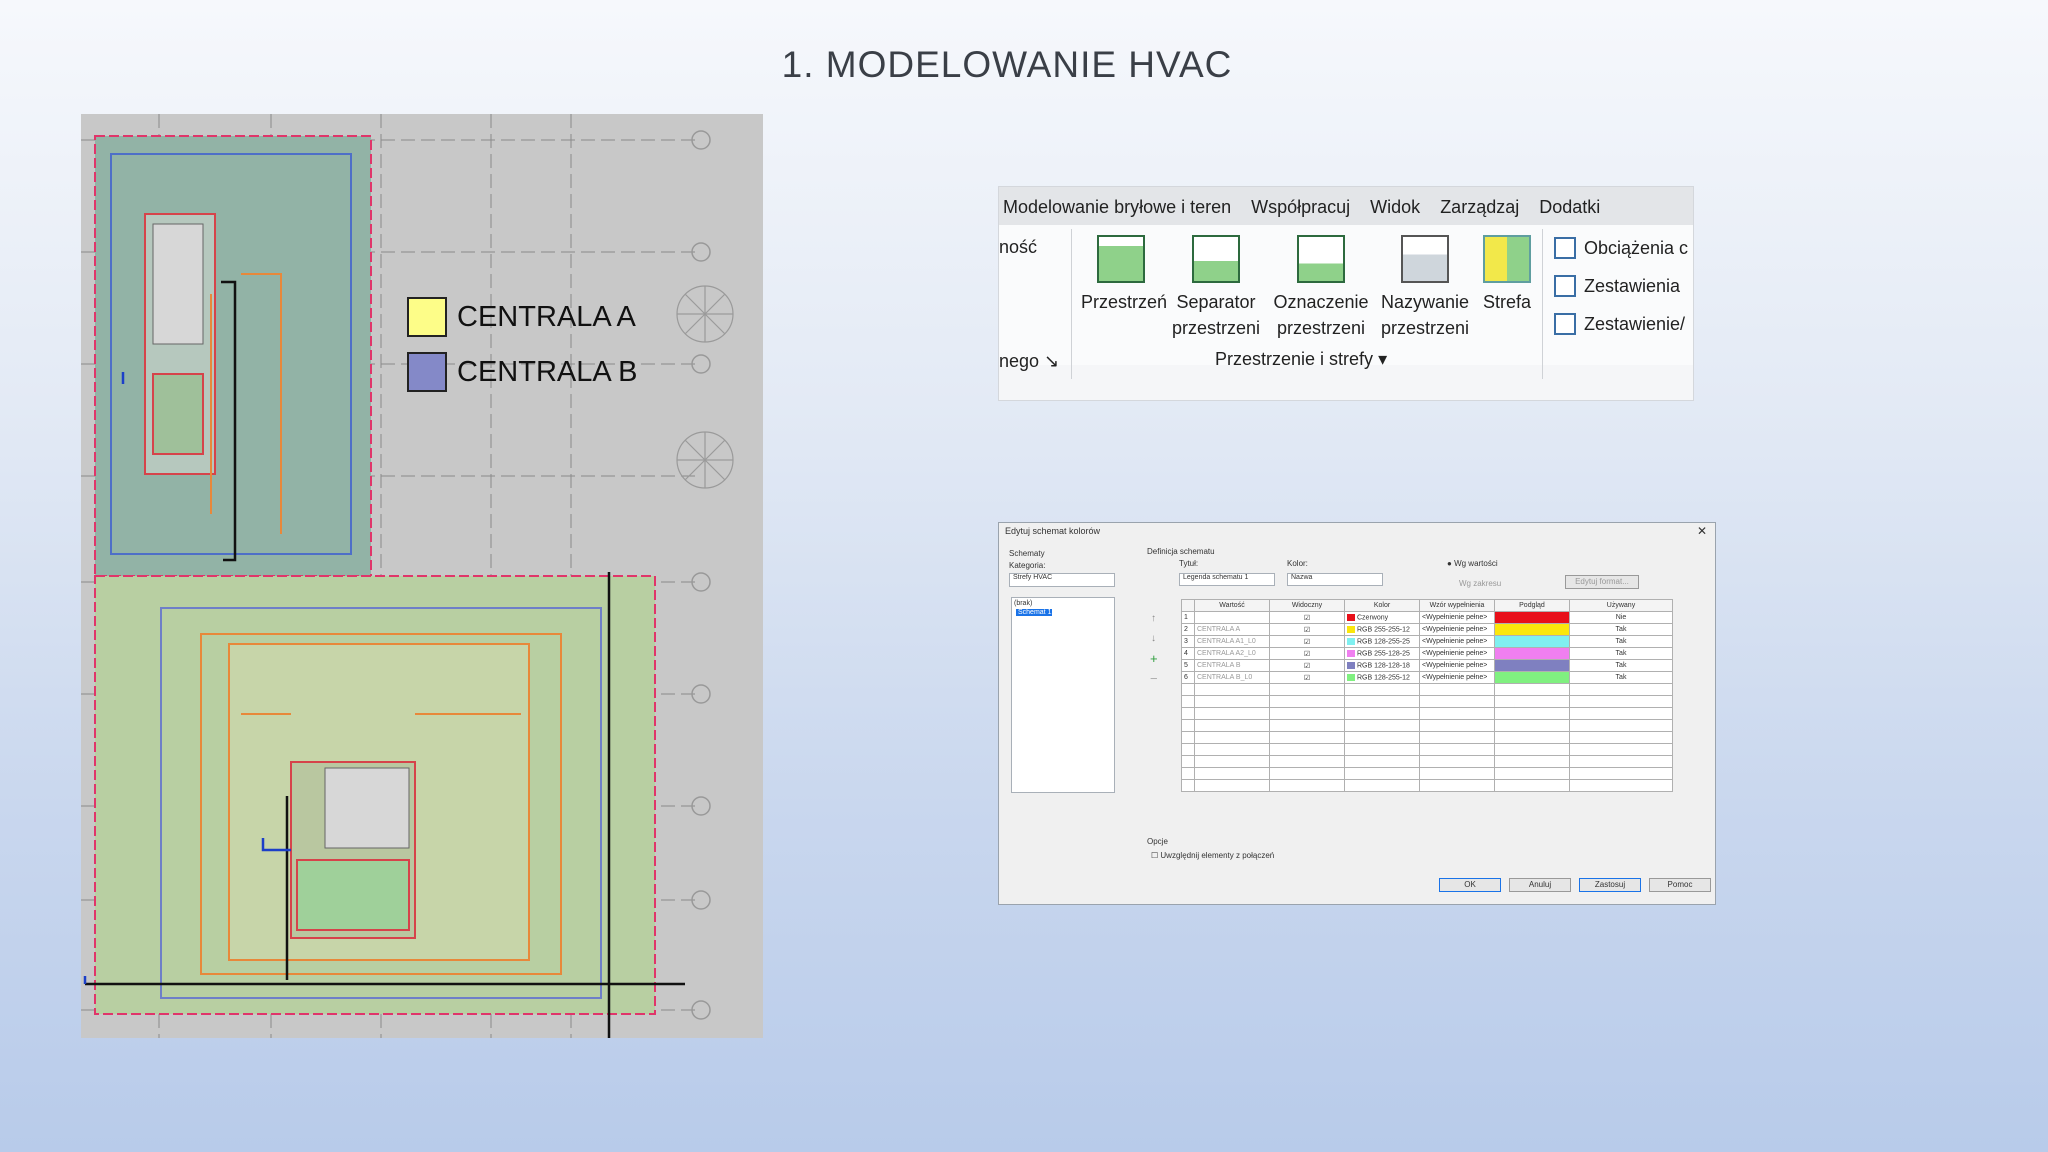 The width and height of the screenshot is (2048, 1152). Describe the element at coordinates (1154, 658) in the screenshot. I see `add-value-icon: +` at that location.